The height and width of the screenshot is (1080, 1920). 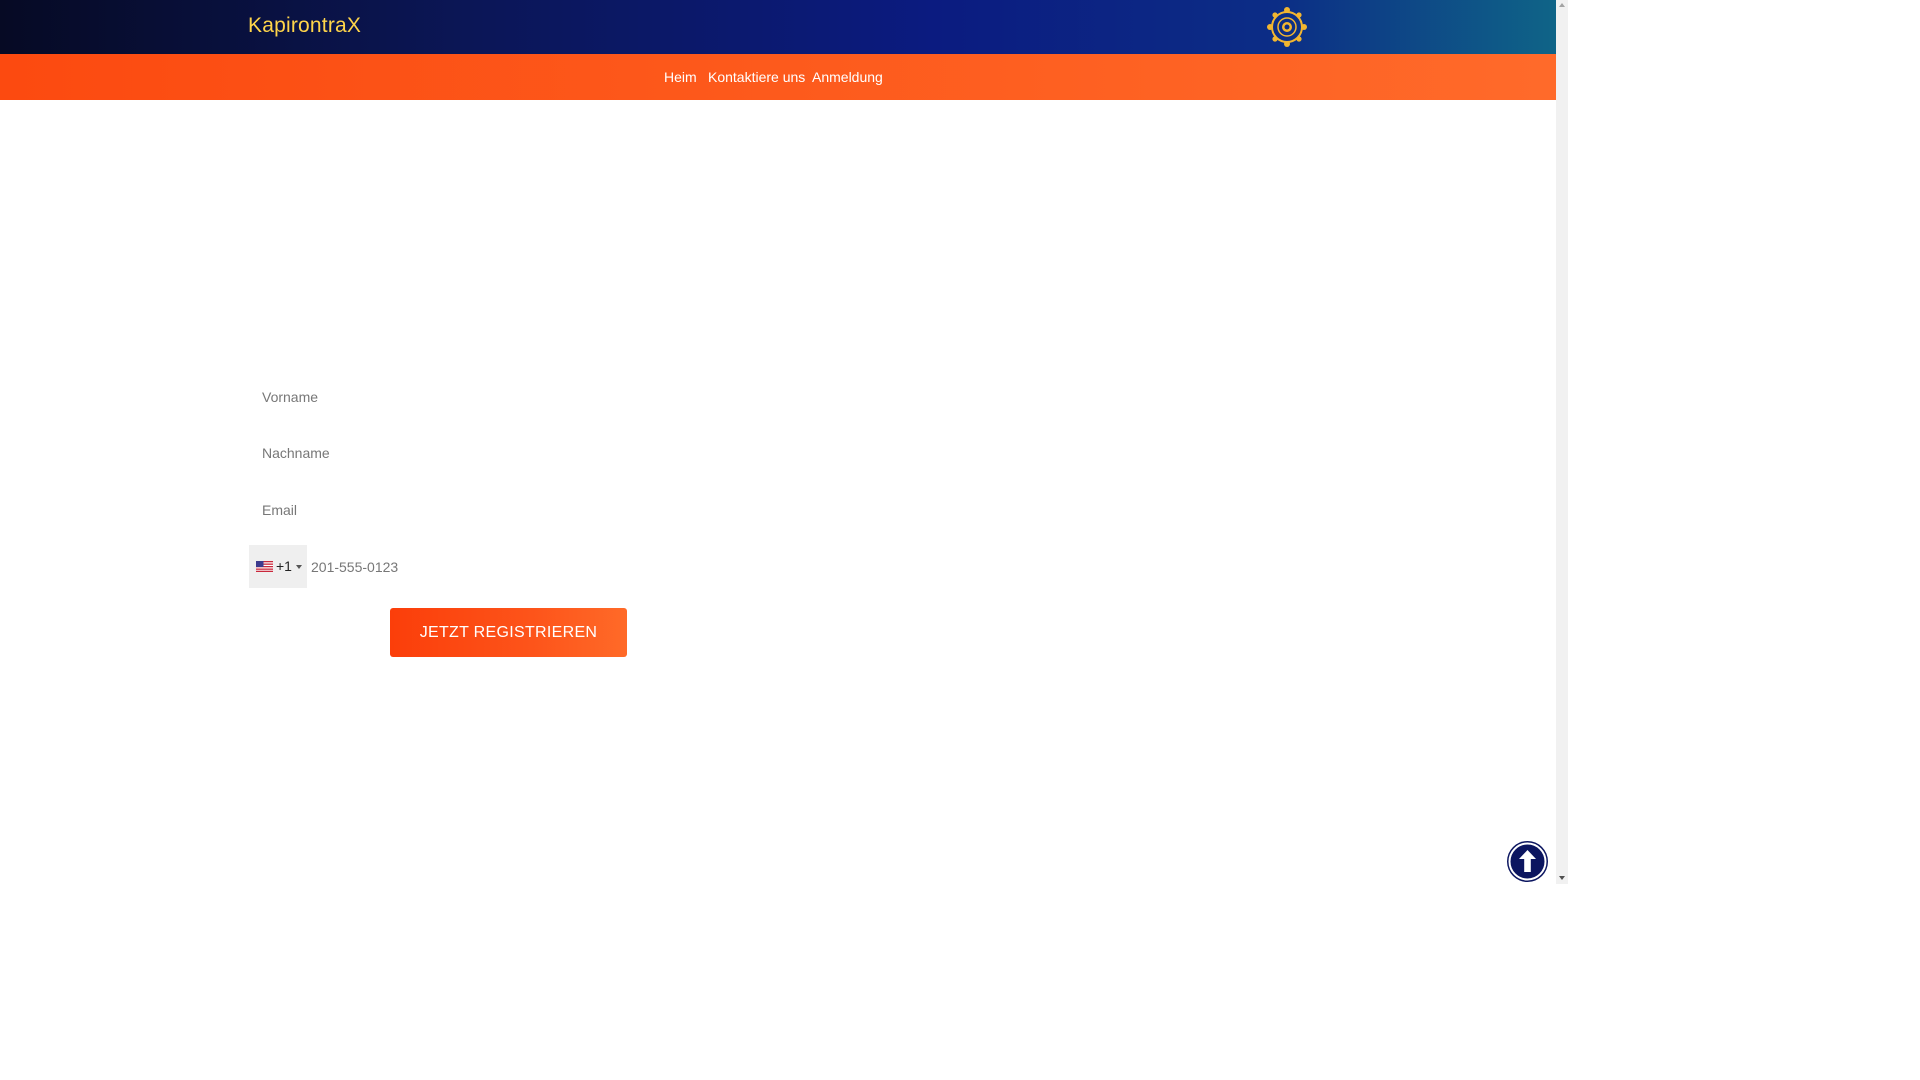 I want to click on nav-item-contact: Kontaktiere uns, so click(x=756, y=77).